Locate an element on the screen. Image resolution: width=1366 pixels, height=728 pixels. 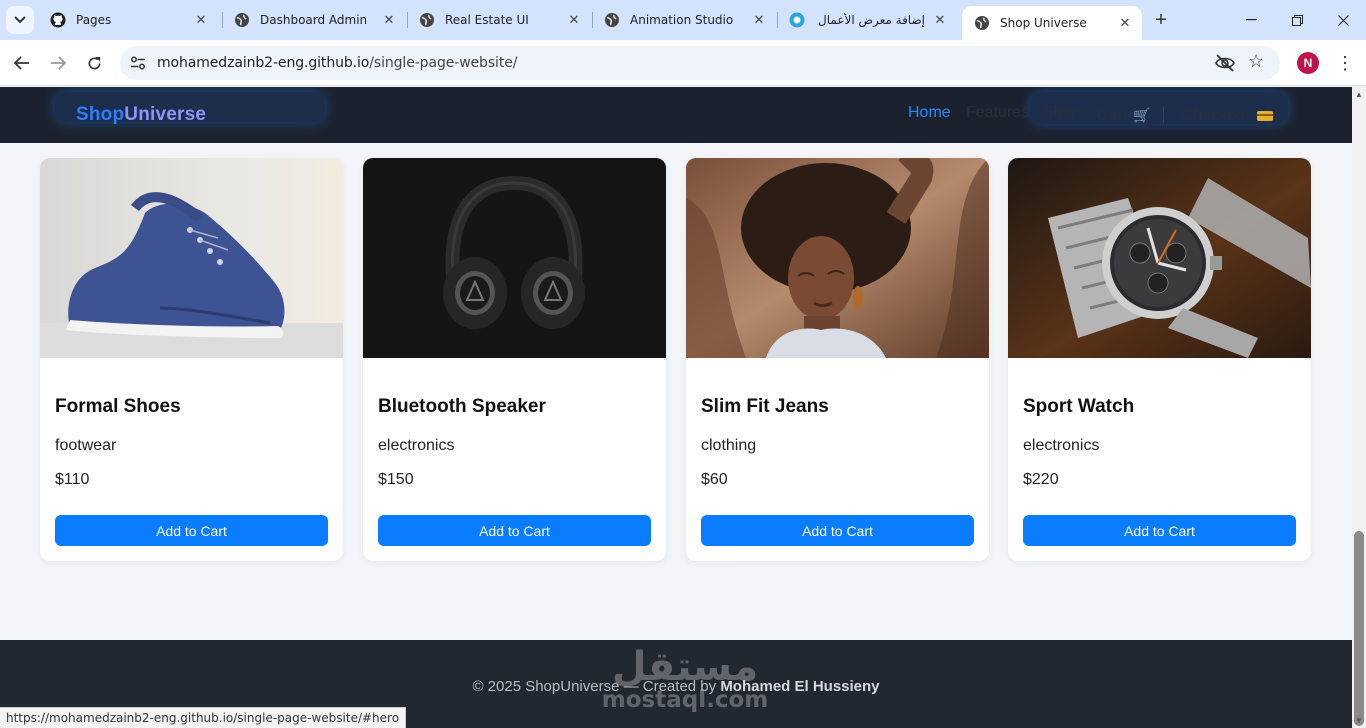
footer-author: Mohamed El Hussieny is located at coordinates (800, 686).